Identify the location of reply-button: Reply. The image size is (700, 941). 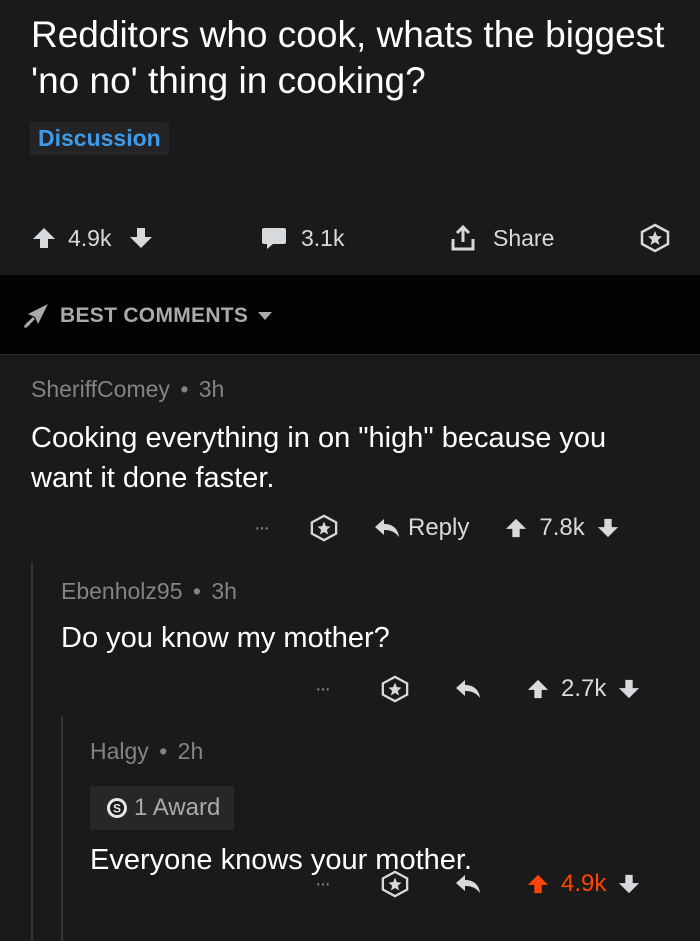
(421, 528).